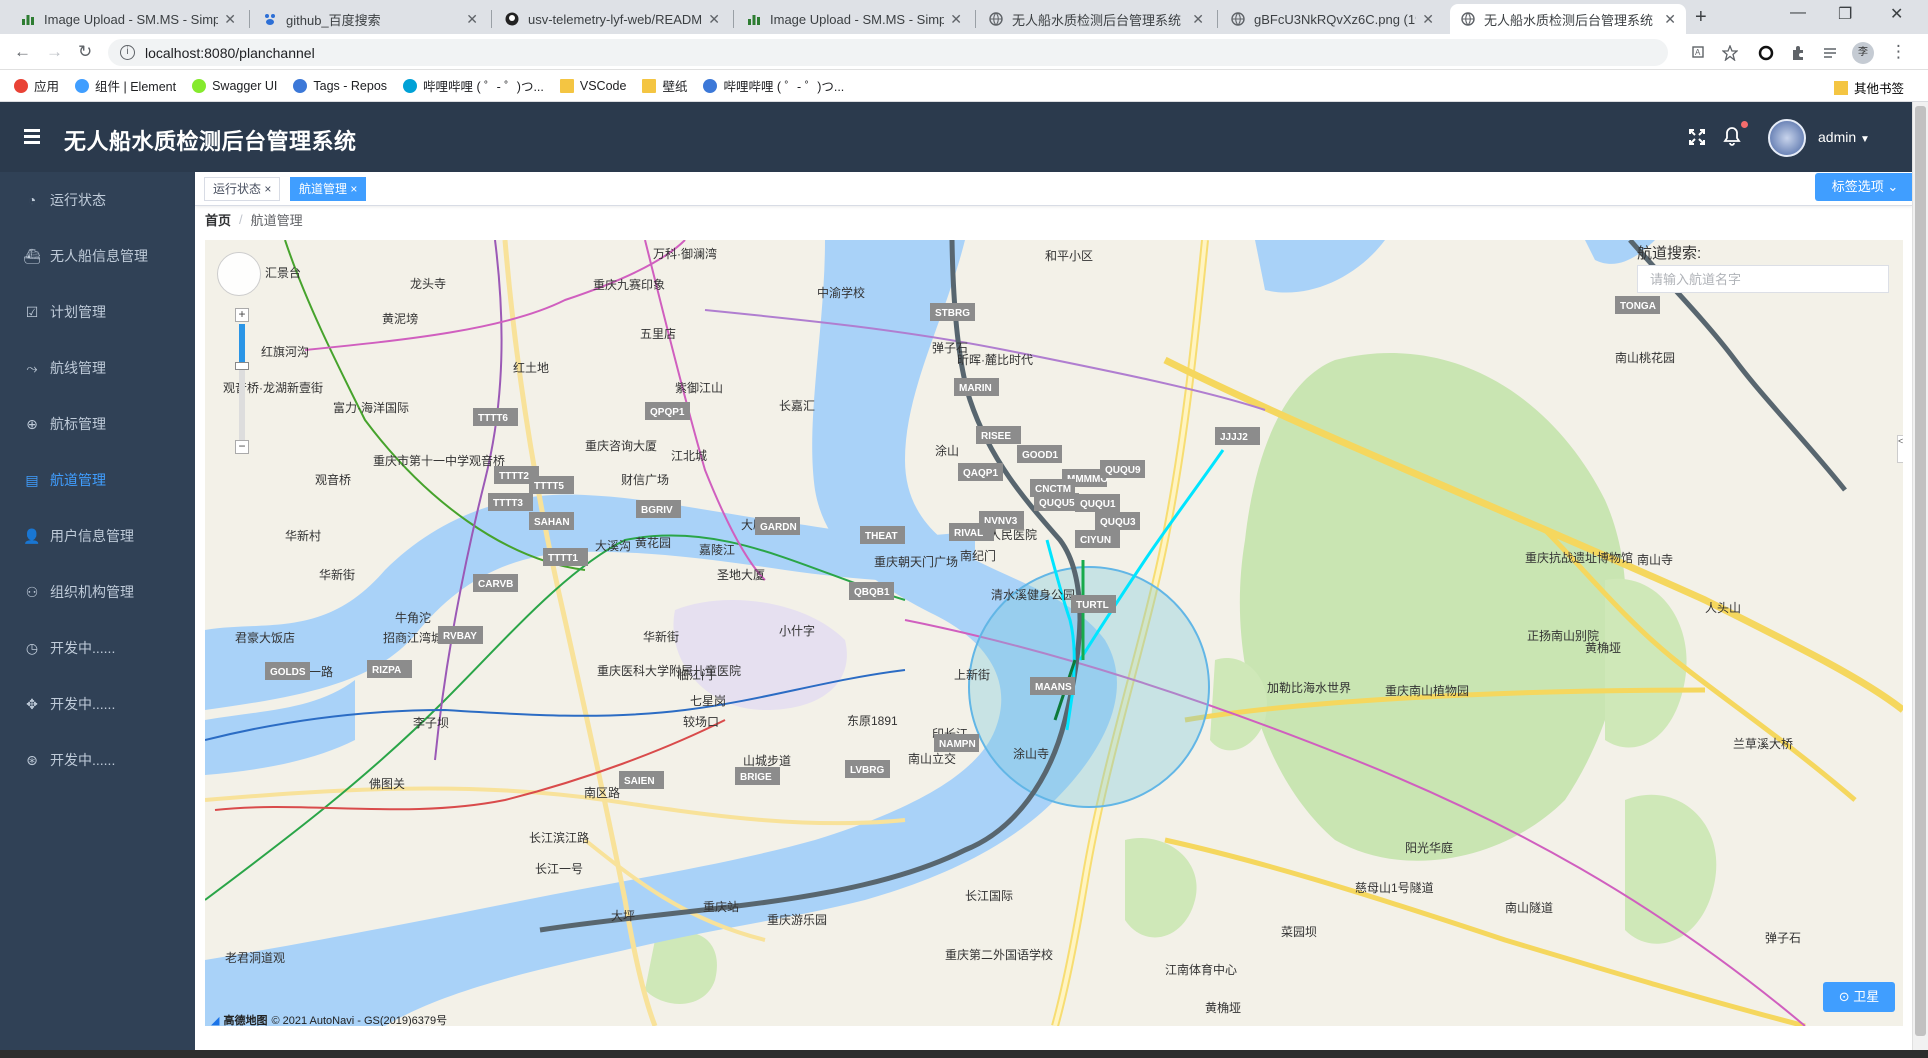 This screenshot has height=1058, width=1928. What do you see at coordinates (85, 52) in the screenshot?
I see `reload-icon: ↻` at bounding box center [85, 52].